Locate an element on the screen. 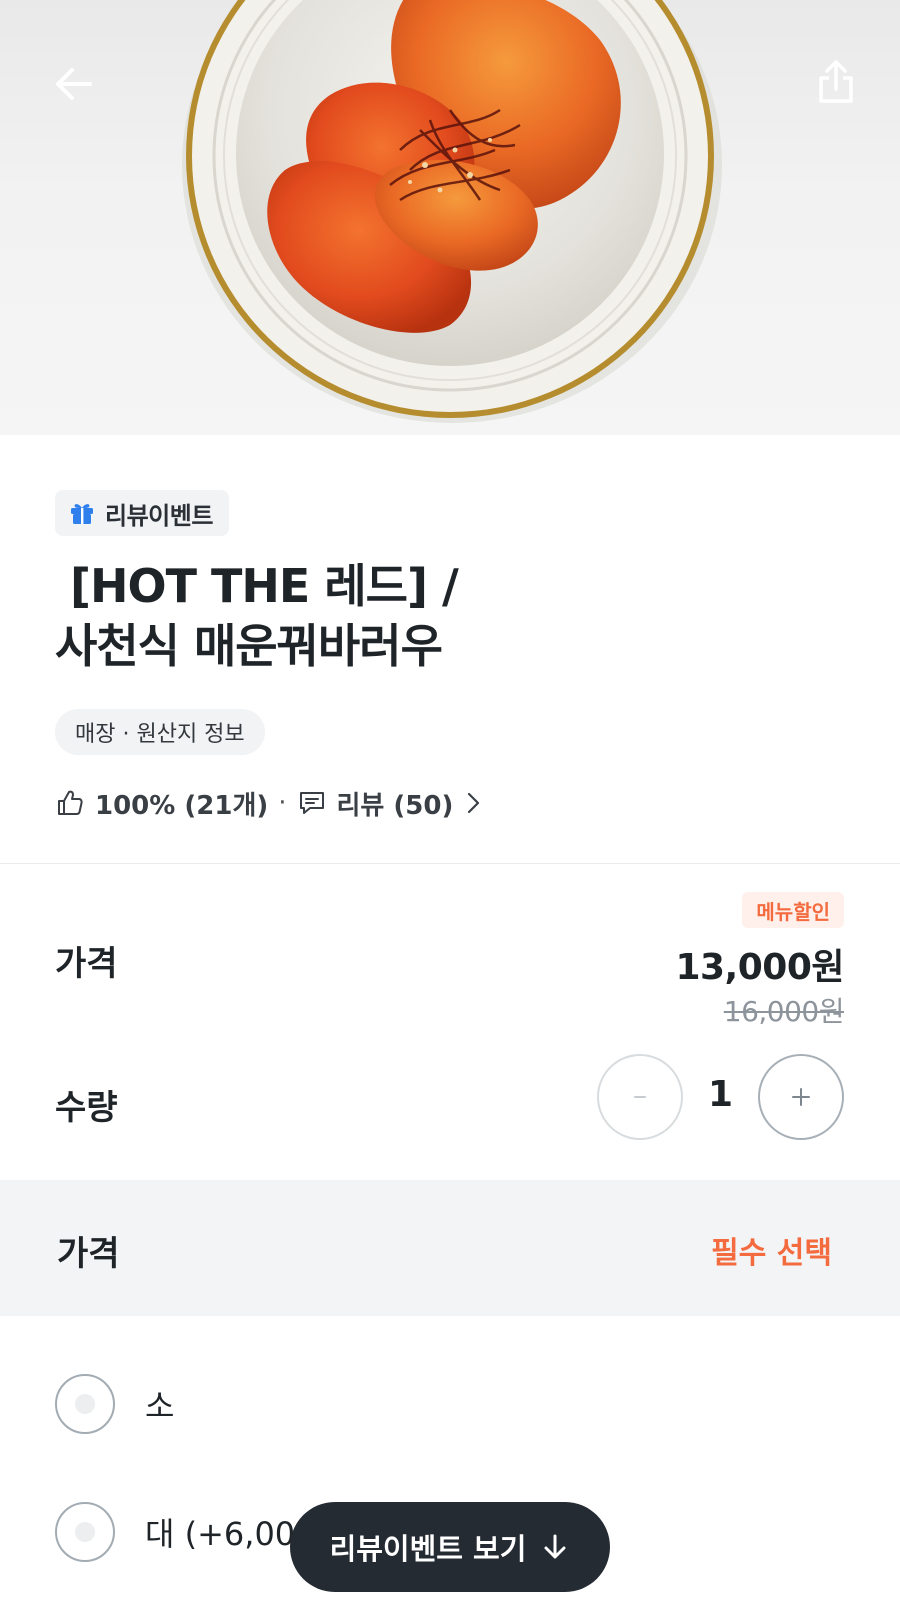 The image size is (900, 1600). option-small: 소 is located at coordinates (114, 1404).